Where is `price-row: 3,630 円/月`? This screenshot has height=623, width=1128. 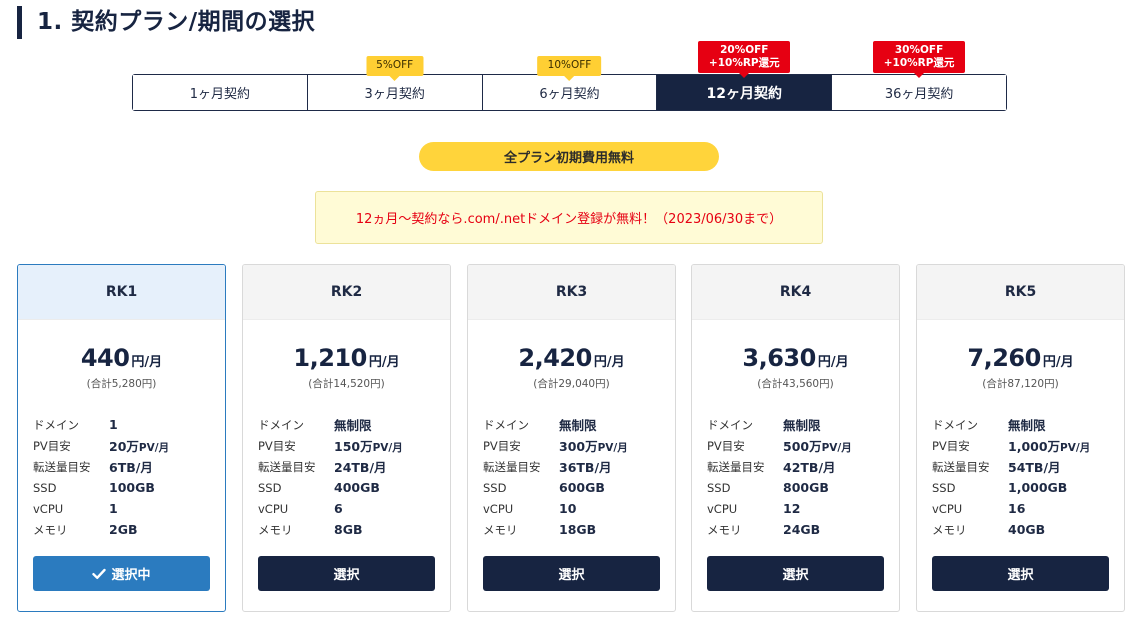 price-row: 3,630 円/月 is located at coordinates (795, 359).